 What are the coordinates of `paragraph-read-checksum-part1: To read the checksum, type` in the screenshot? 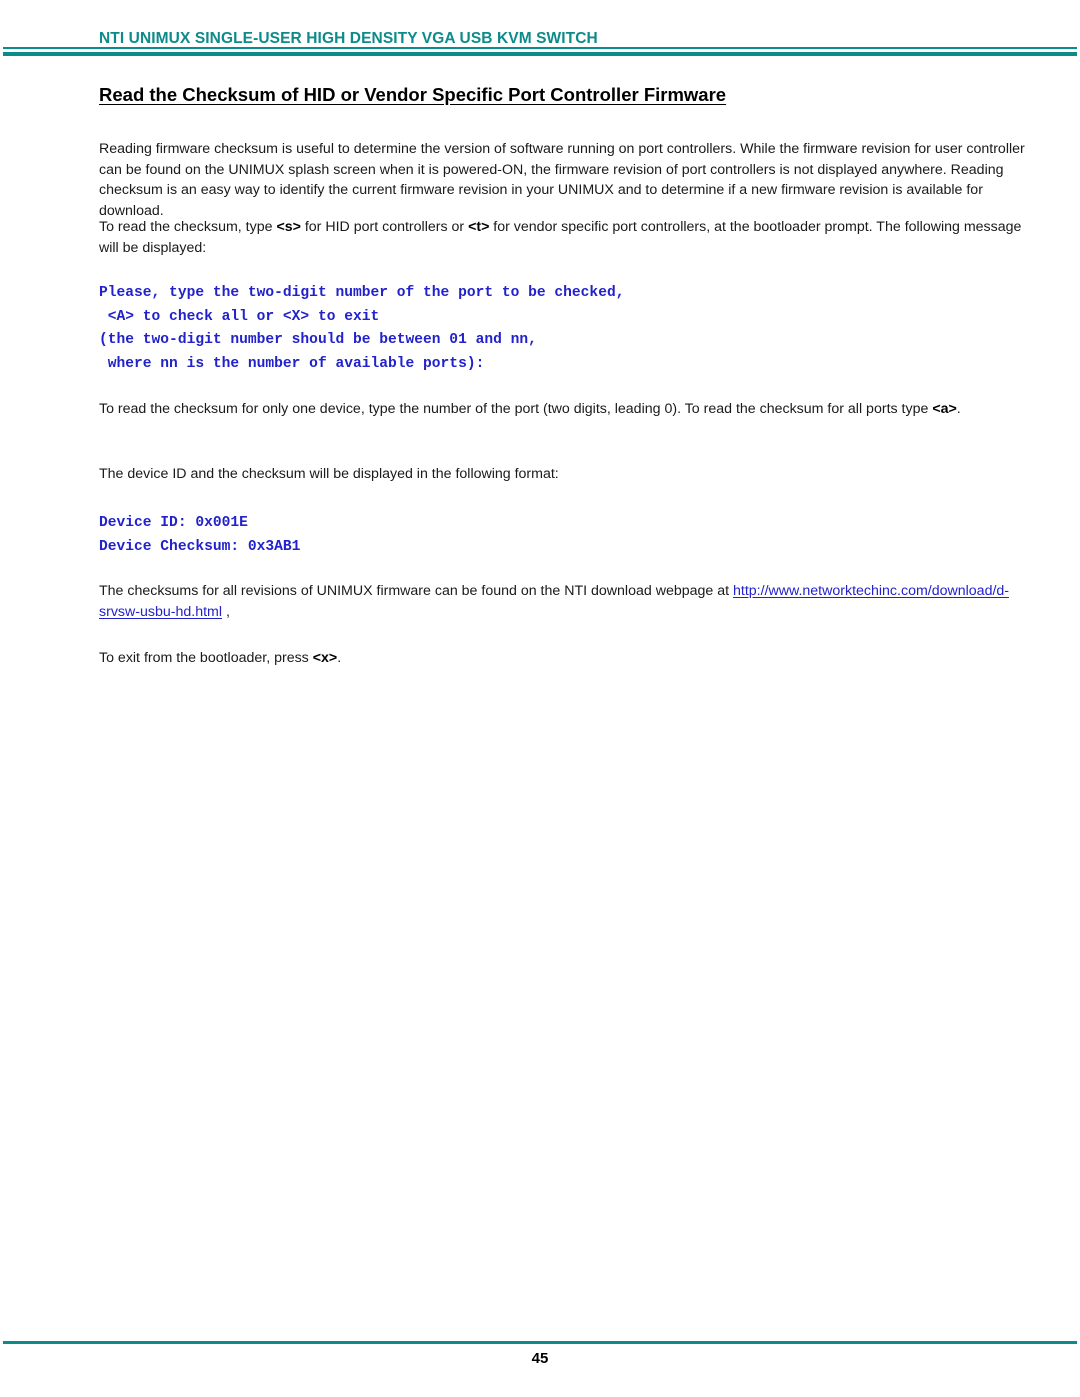 It's located at (188, 227).